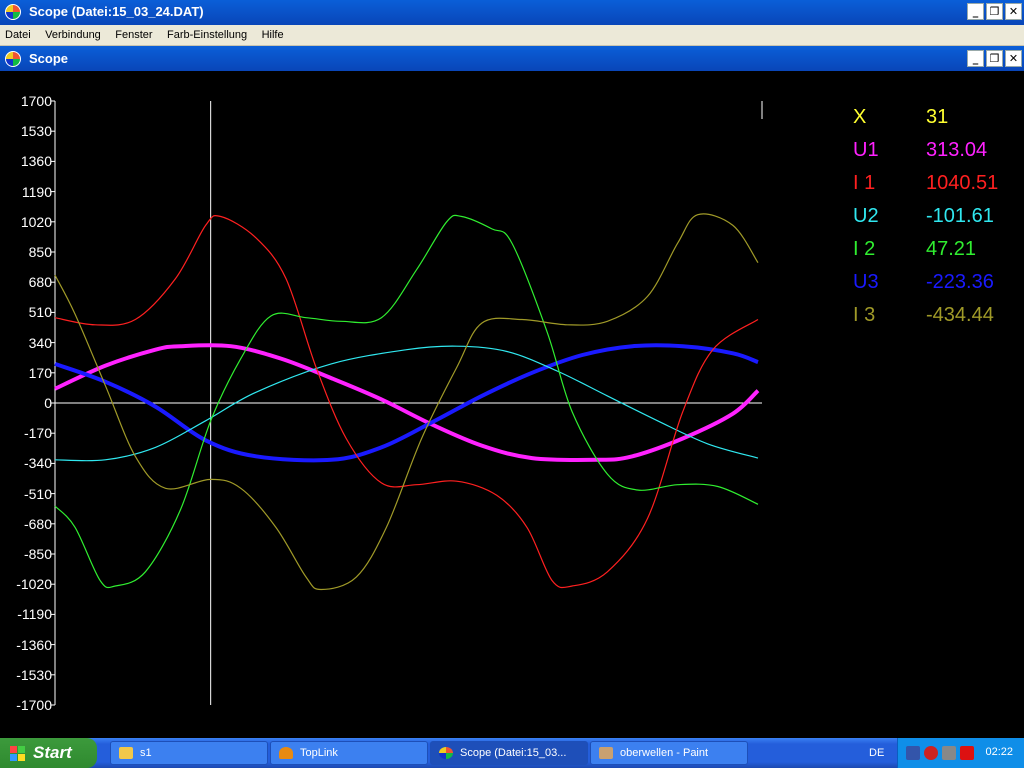 The image size is (1024, 768). Describe the element at coordinates (13, 59) in the screenshot. I see `child-app-icon` at that location.